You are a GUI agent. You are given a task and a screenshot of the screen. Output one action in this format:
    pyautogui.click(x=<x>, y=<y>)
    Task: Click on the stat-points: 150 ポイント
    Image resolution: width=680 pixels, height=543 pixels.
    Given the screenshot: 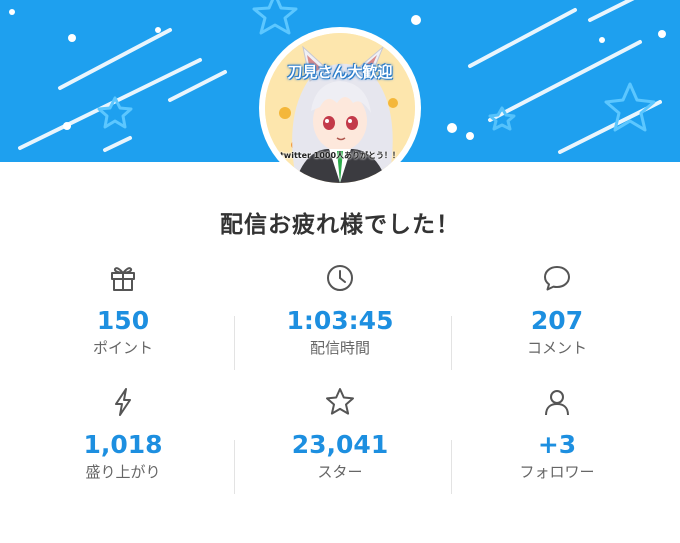 What is the action you would take?
    pyautogui.click(x=123, y=317)
    